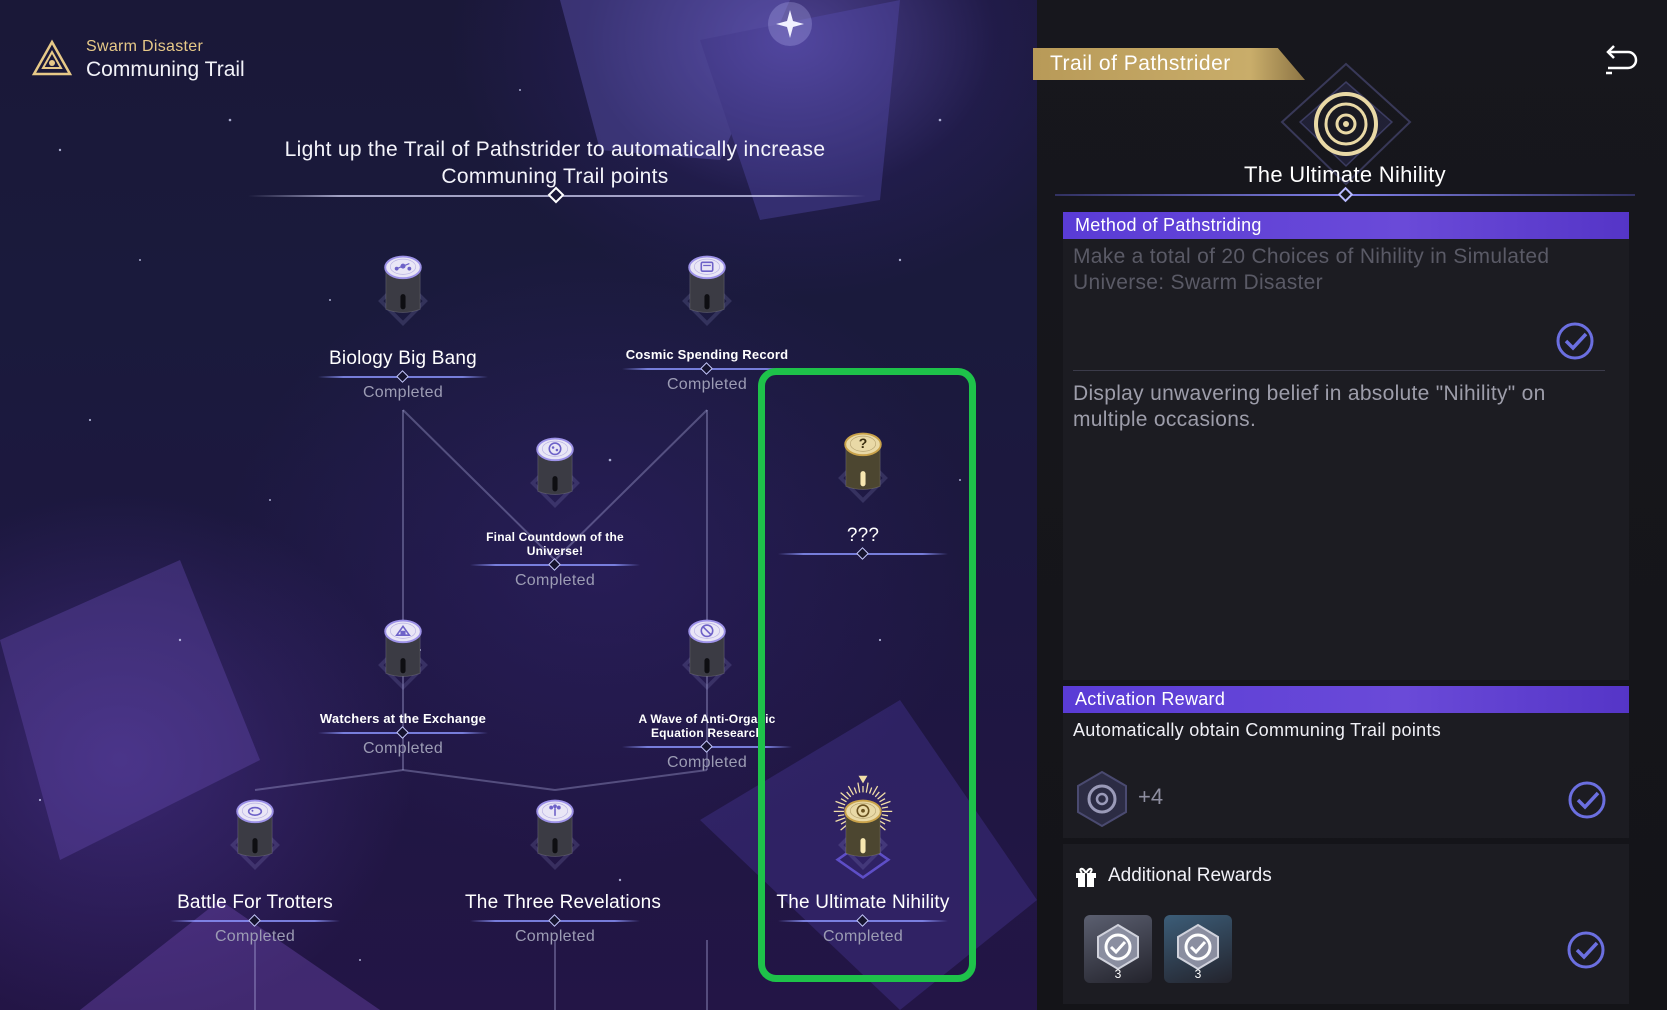  I want to click on activation-check-icon, so click(1587, 800).